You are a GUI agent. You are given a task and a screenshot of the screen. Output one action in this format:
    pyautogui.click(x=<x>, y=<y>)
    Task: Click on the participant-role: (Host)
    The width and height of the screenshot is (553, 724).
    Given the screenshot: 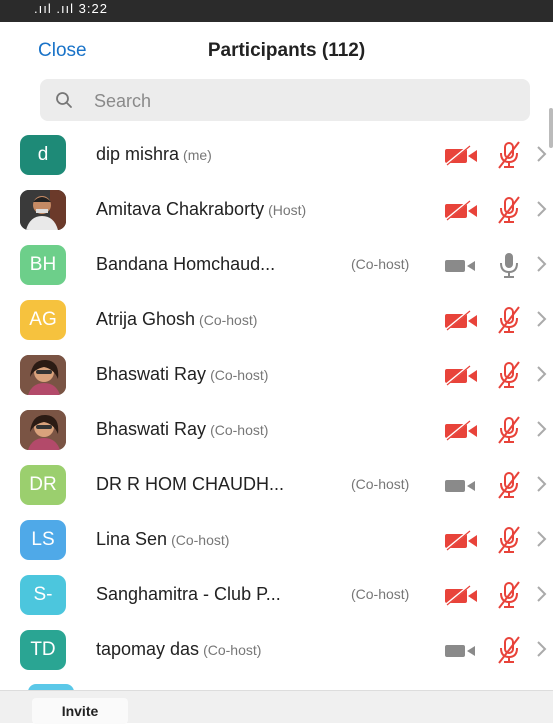 What is the action you would take?
    pyautogui.click(x=287, y=210)
    